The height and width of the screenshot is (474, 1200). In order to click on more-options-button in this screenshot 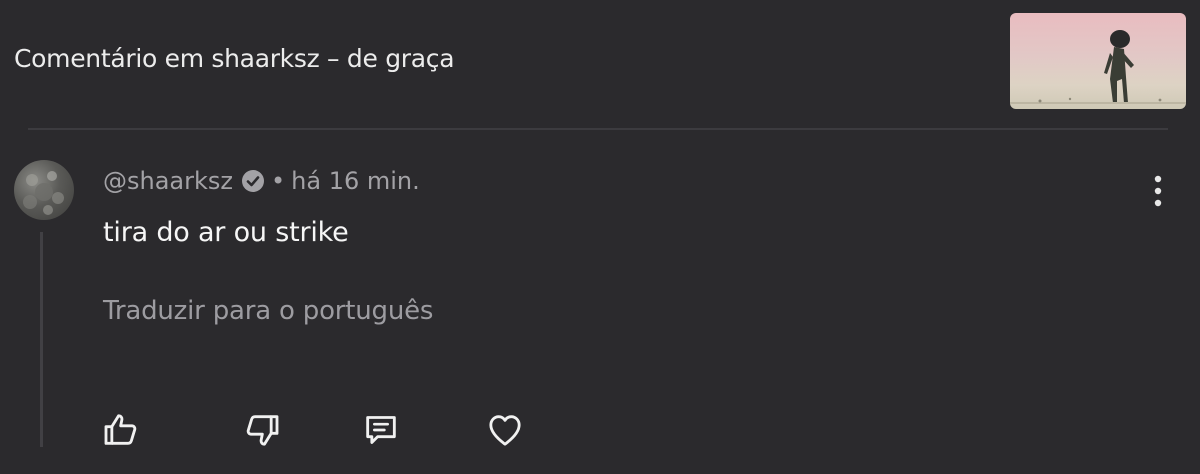, I will do `click(1158, 191)`.